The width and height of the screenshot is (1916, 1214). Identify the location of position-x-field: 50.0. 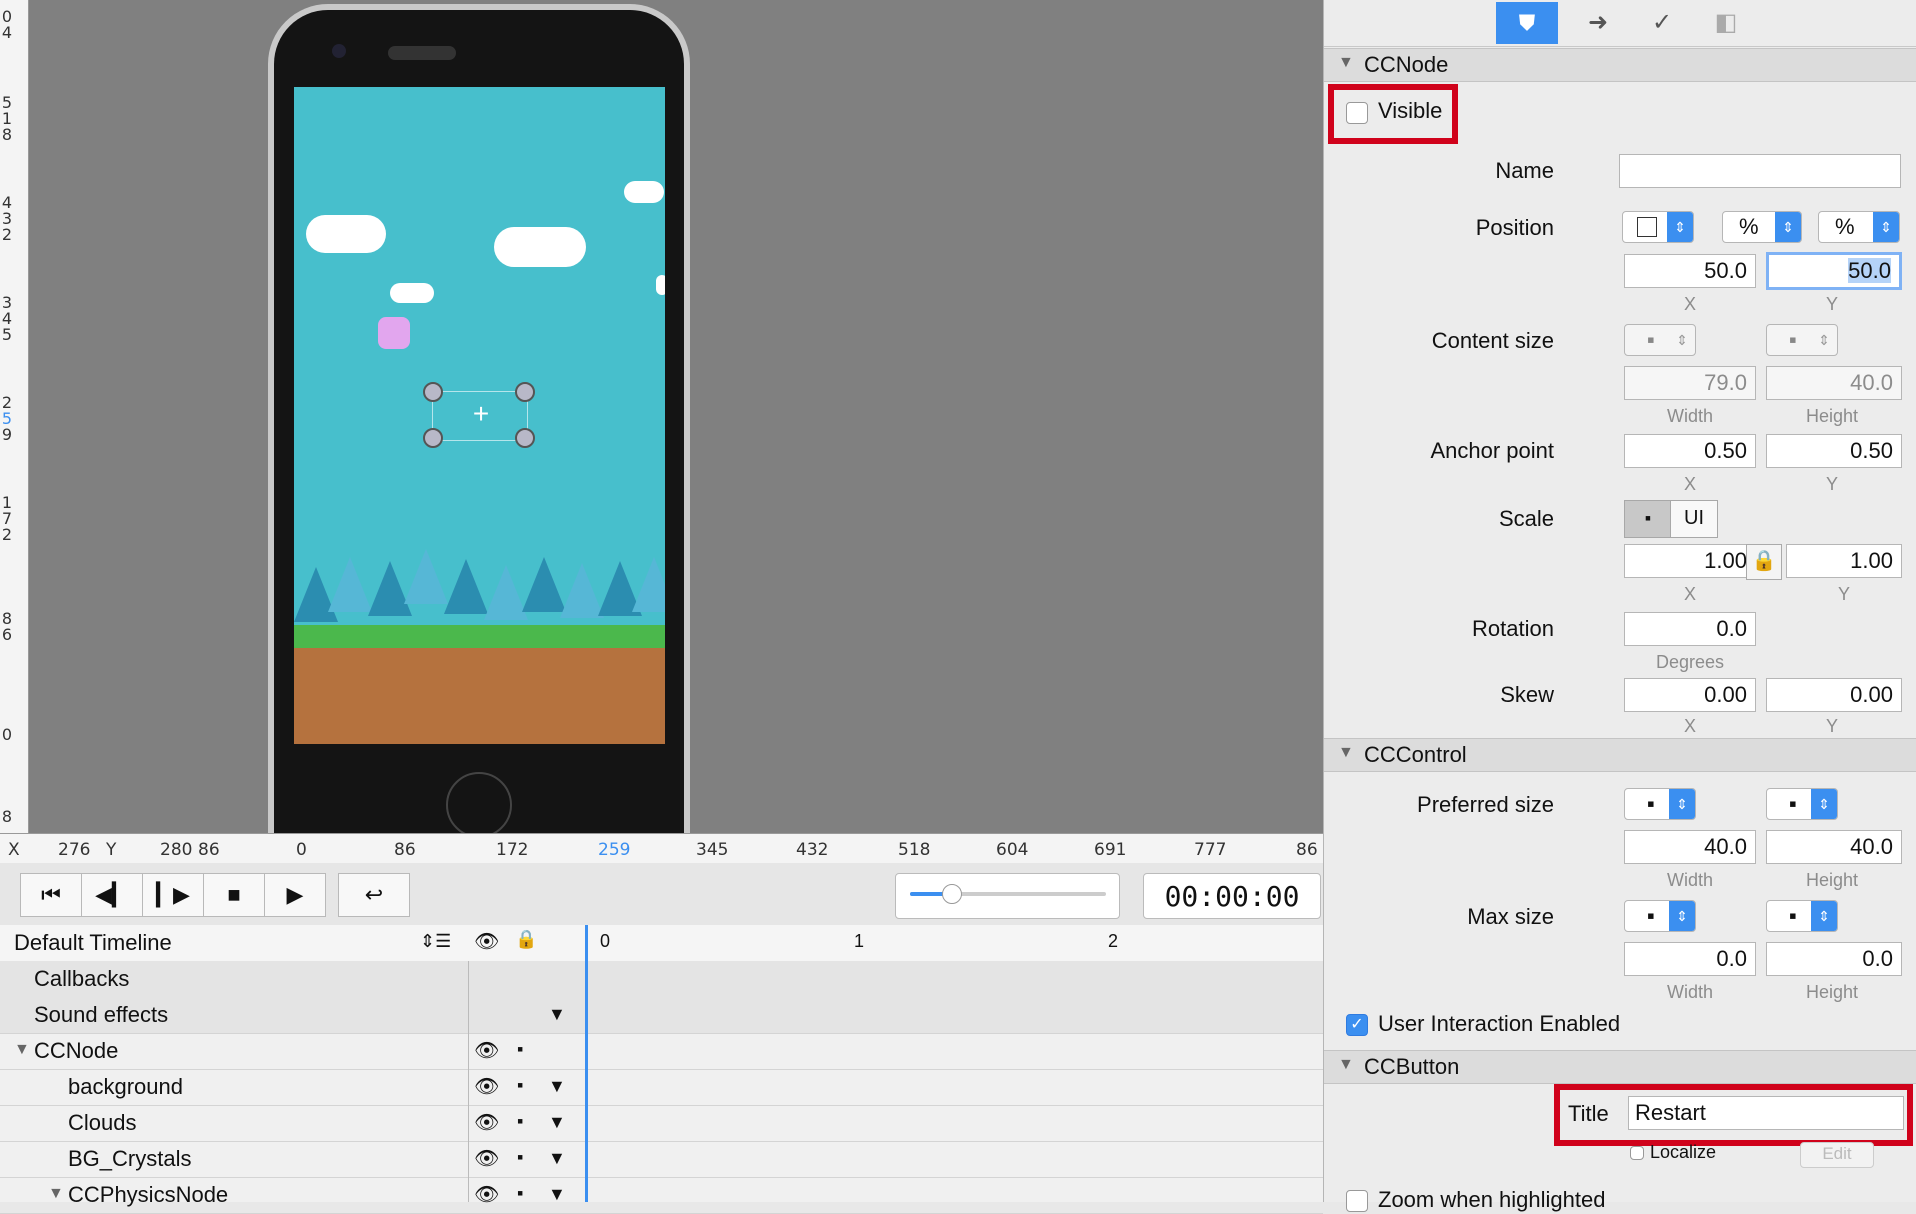
(1690, 271).